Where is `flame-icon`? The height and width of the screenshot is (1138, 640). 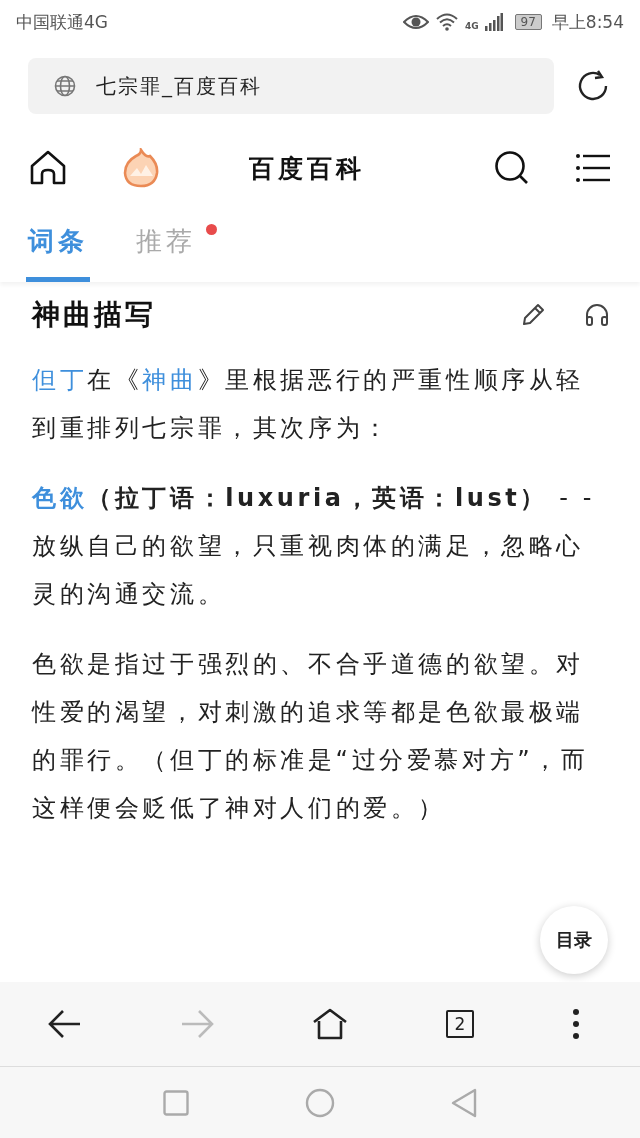 flame-icon is located at coordinates (141, 168).